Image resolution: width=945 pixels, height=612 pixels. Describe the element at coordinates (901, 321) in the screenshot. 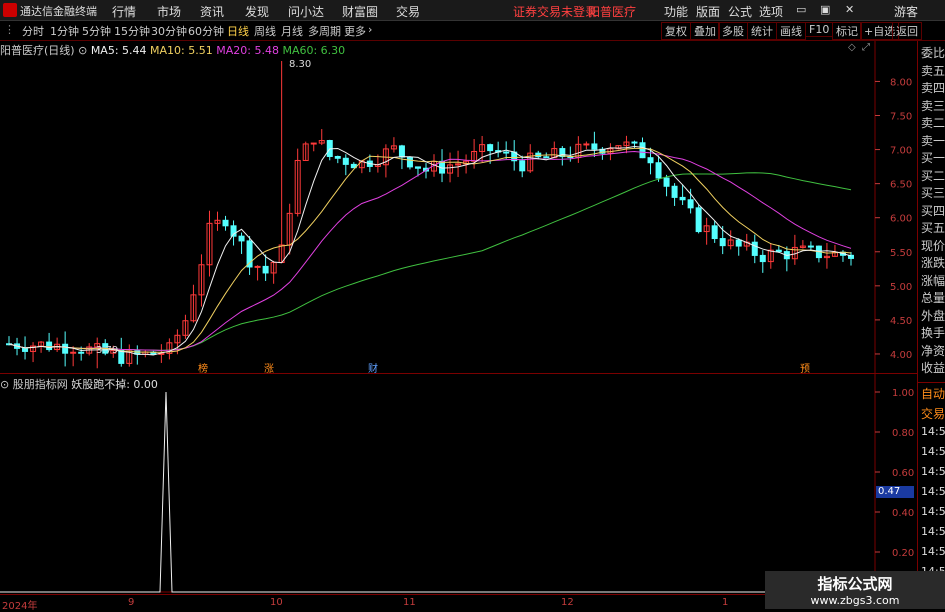

I see `price-tick: 4.50` at that location.